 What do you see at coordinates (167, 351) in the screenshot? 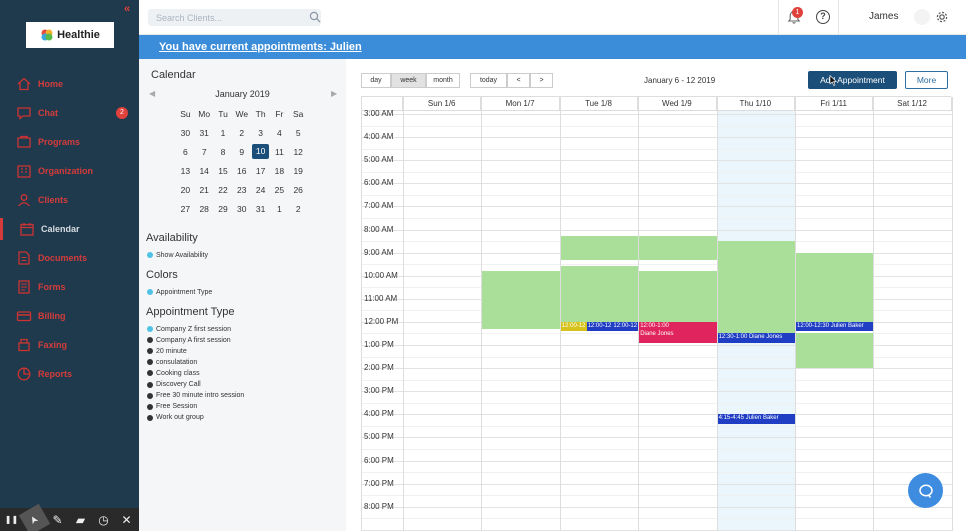
I see `appointment-type-item: 20 minute` at bounding box center [167, 351].